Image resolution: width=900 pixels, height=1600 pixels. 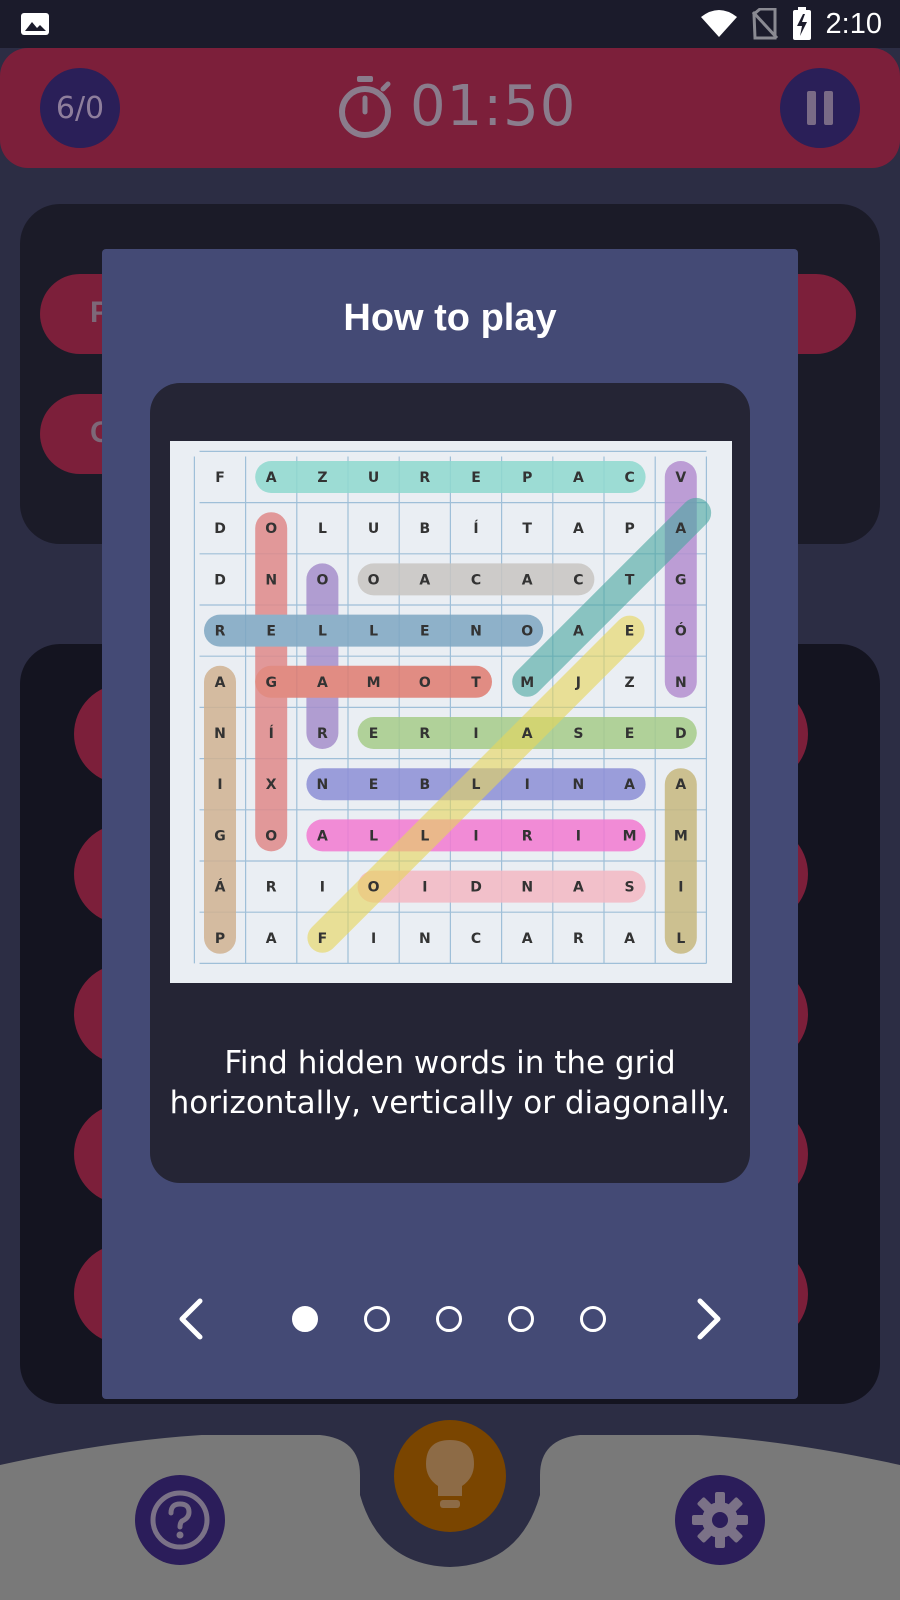 What do you see at coordinates (365, 106) in the screenshot?
I see `stopwatch-icon` at bounding box center [365, 106].